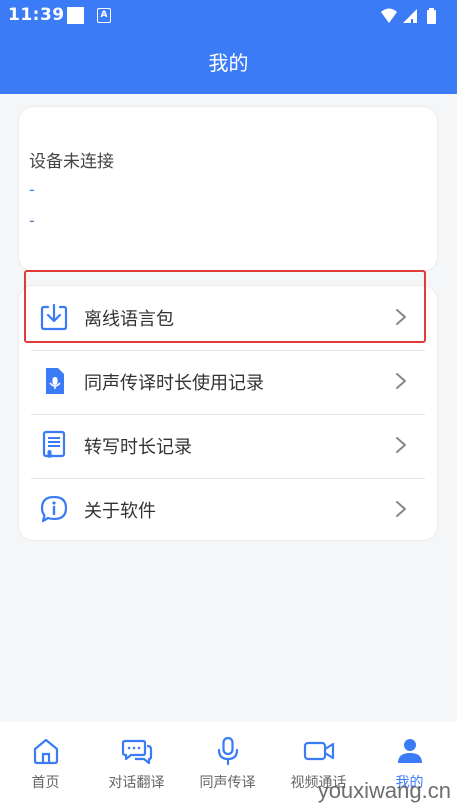 The height and width of the screenshot is (812, 457). Describe the element at coordinates (431, 16) in the screenshot. I see `battery-icon` at that location.